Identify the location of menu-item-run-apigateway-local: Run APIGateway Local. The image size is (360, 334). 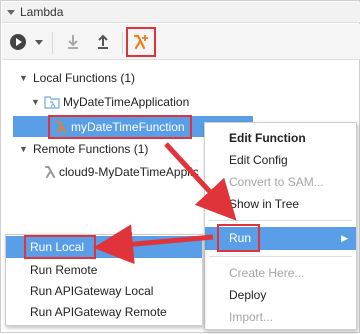
(104, 291).